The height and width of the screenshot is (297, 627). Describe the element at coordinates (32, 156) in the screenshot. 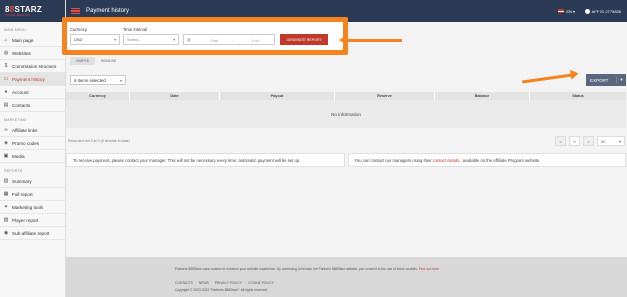

I see `sidebar-item-media: ▣ Media` at that location.